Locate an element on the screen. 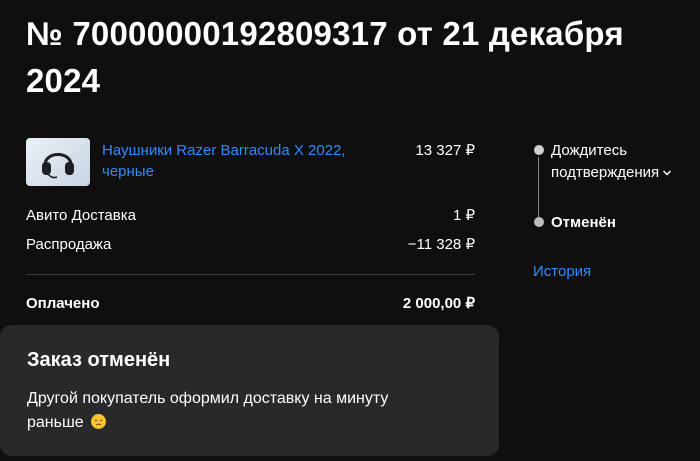  divider is located at coordinates (250, 274).